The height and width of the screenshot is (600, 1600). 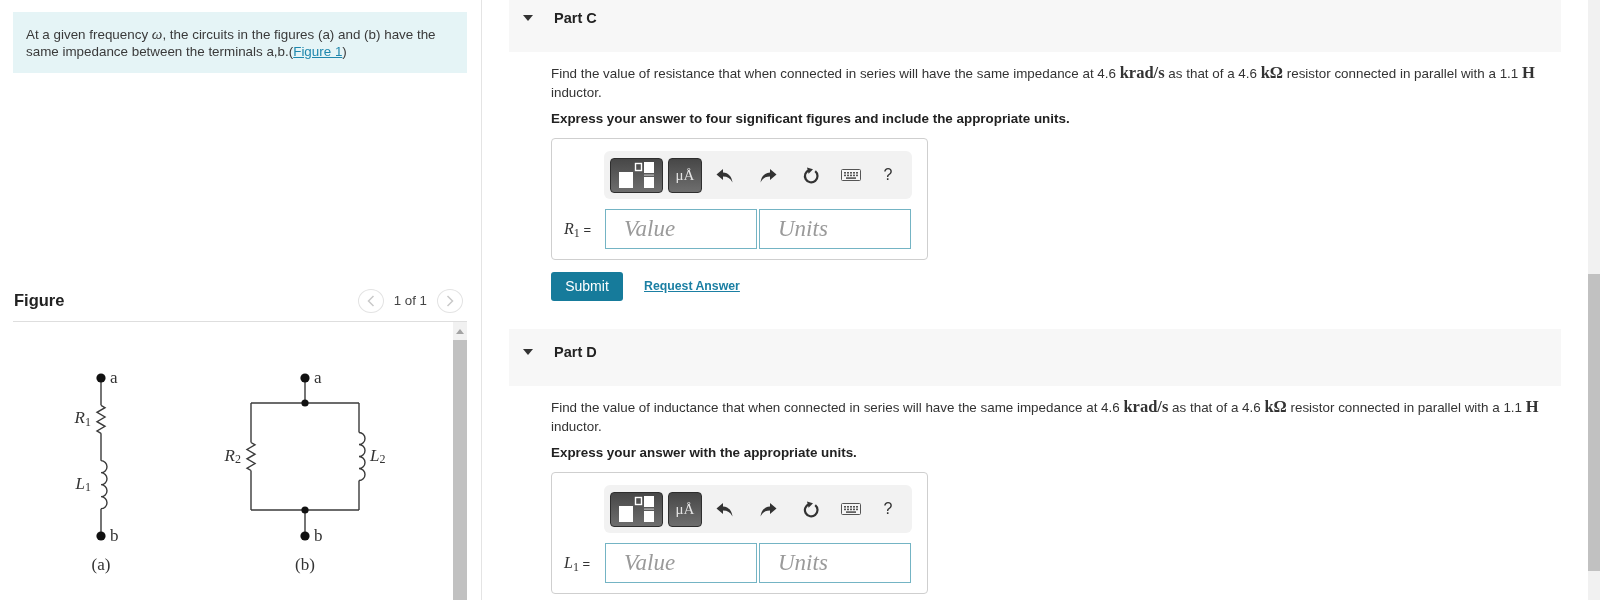 I want to click on circuit-caption: (a), so click(x=101, y=565).